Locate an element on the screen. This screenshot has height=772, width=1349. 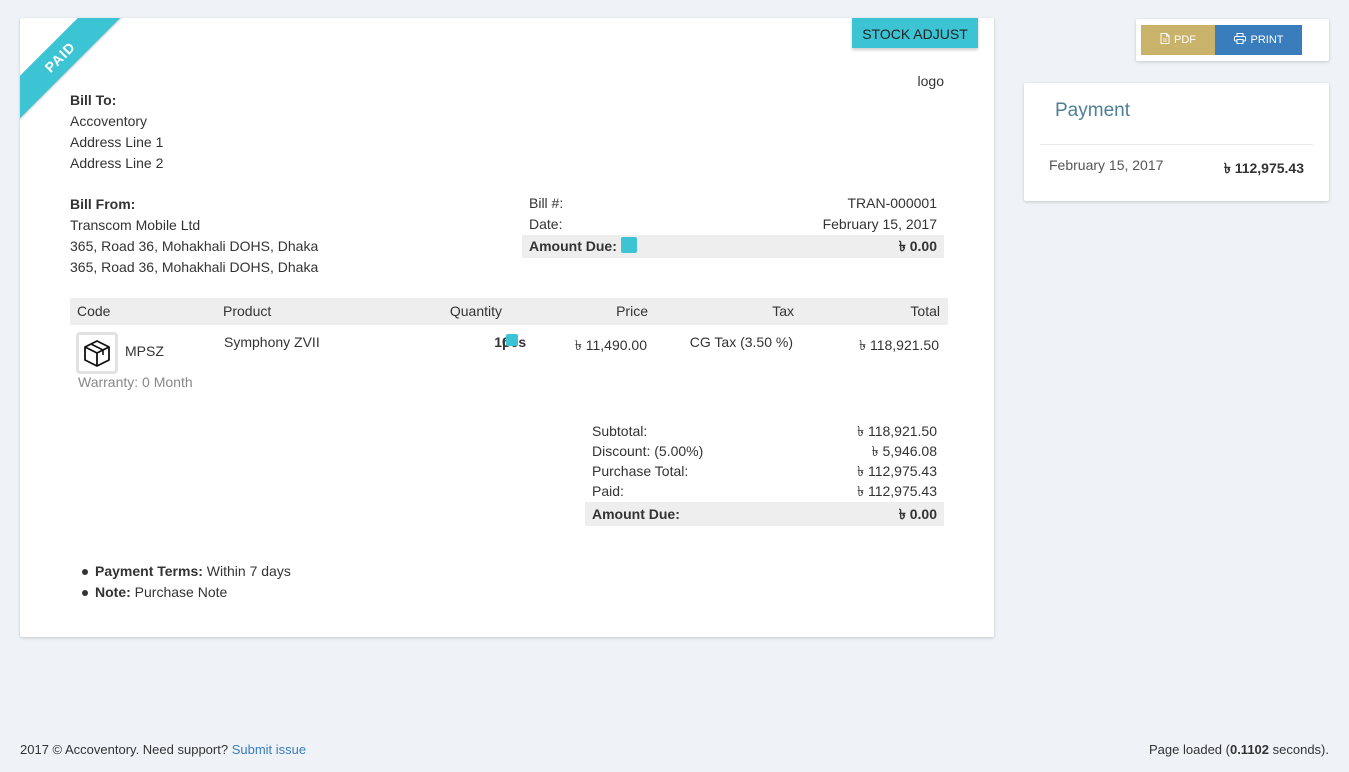
note-value: Purchase Note is located at coordinates (179, 592).